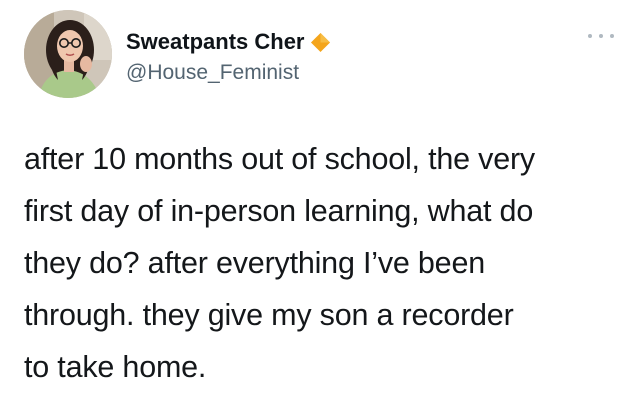 This screenshot has width=640, height=403. I want to click on profile-photo-icon, so click(68, 54).